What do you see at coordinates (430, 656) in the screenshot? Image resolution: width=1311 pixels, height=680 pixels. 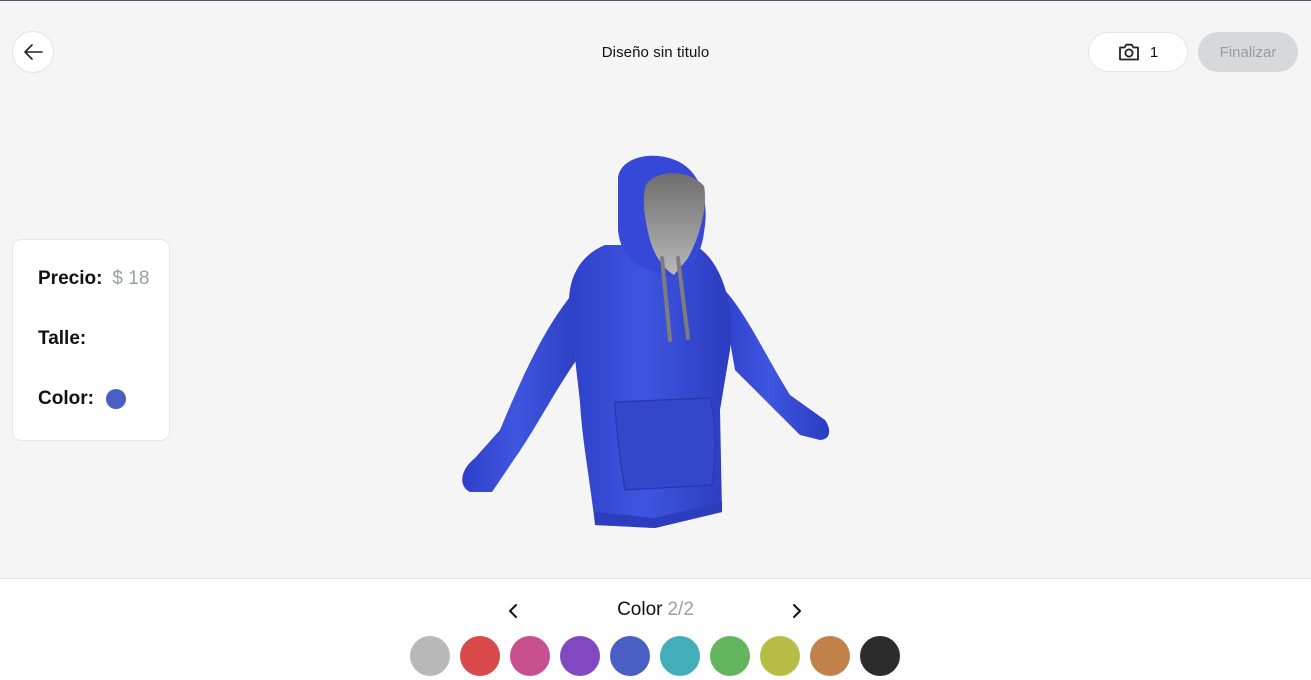 I see `color-swatch-gray` at bounding box center [430, 656].